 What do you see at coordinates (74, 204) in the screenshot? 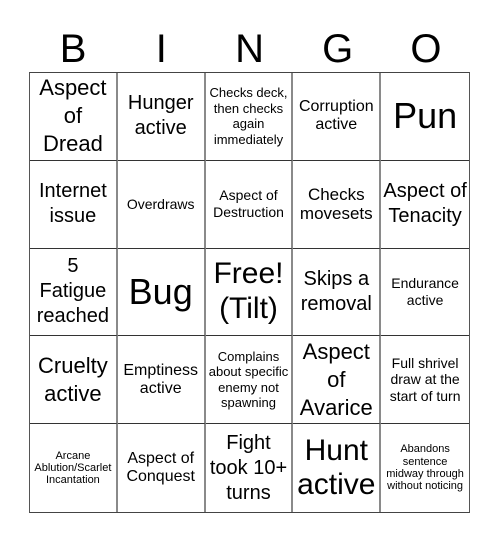
I see `bingo-cell: Internet issue` at bounding box center [74, 204].